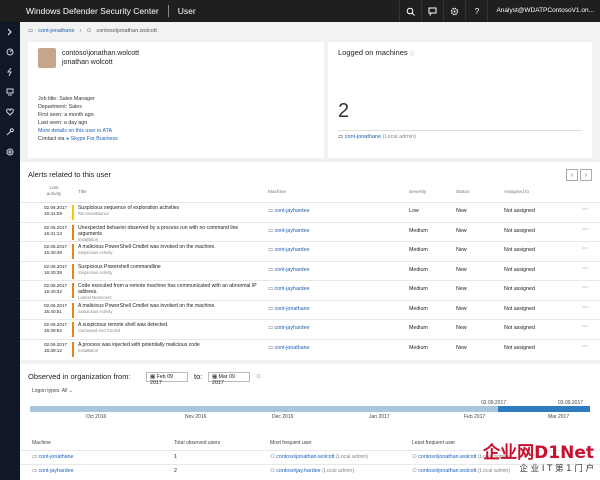 The height and width of the screenshot is (480, 600). Describe the element at coordinates (10, 32) in the screenshot. I see `expand-nav-icon` at that location.